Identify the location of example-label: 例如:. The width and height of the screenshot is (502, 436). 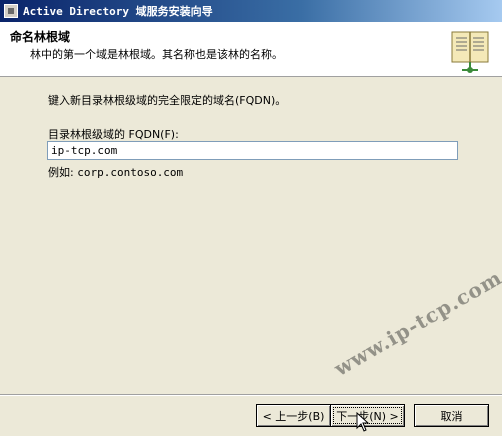
(61, 172).